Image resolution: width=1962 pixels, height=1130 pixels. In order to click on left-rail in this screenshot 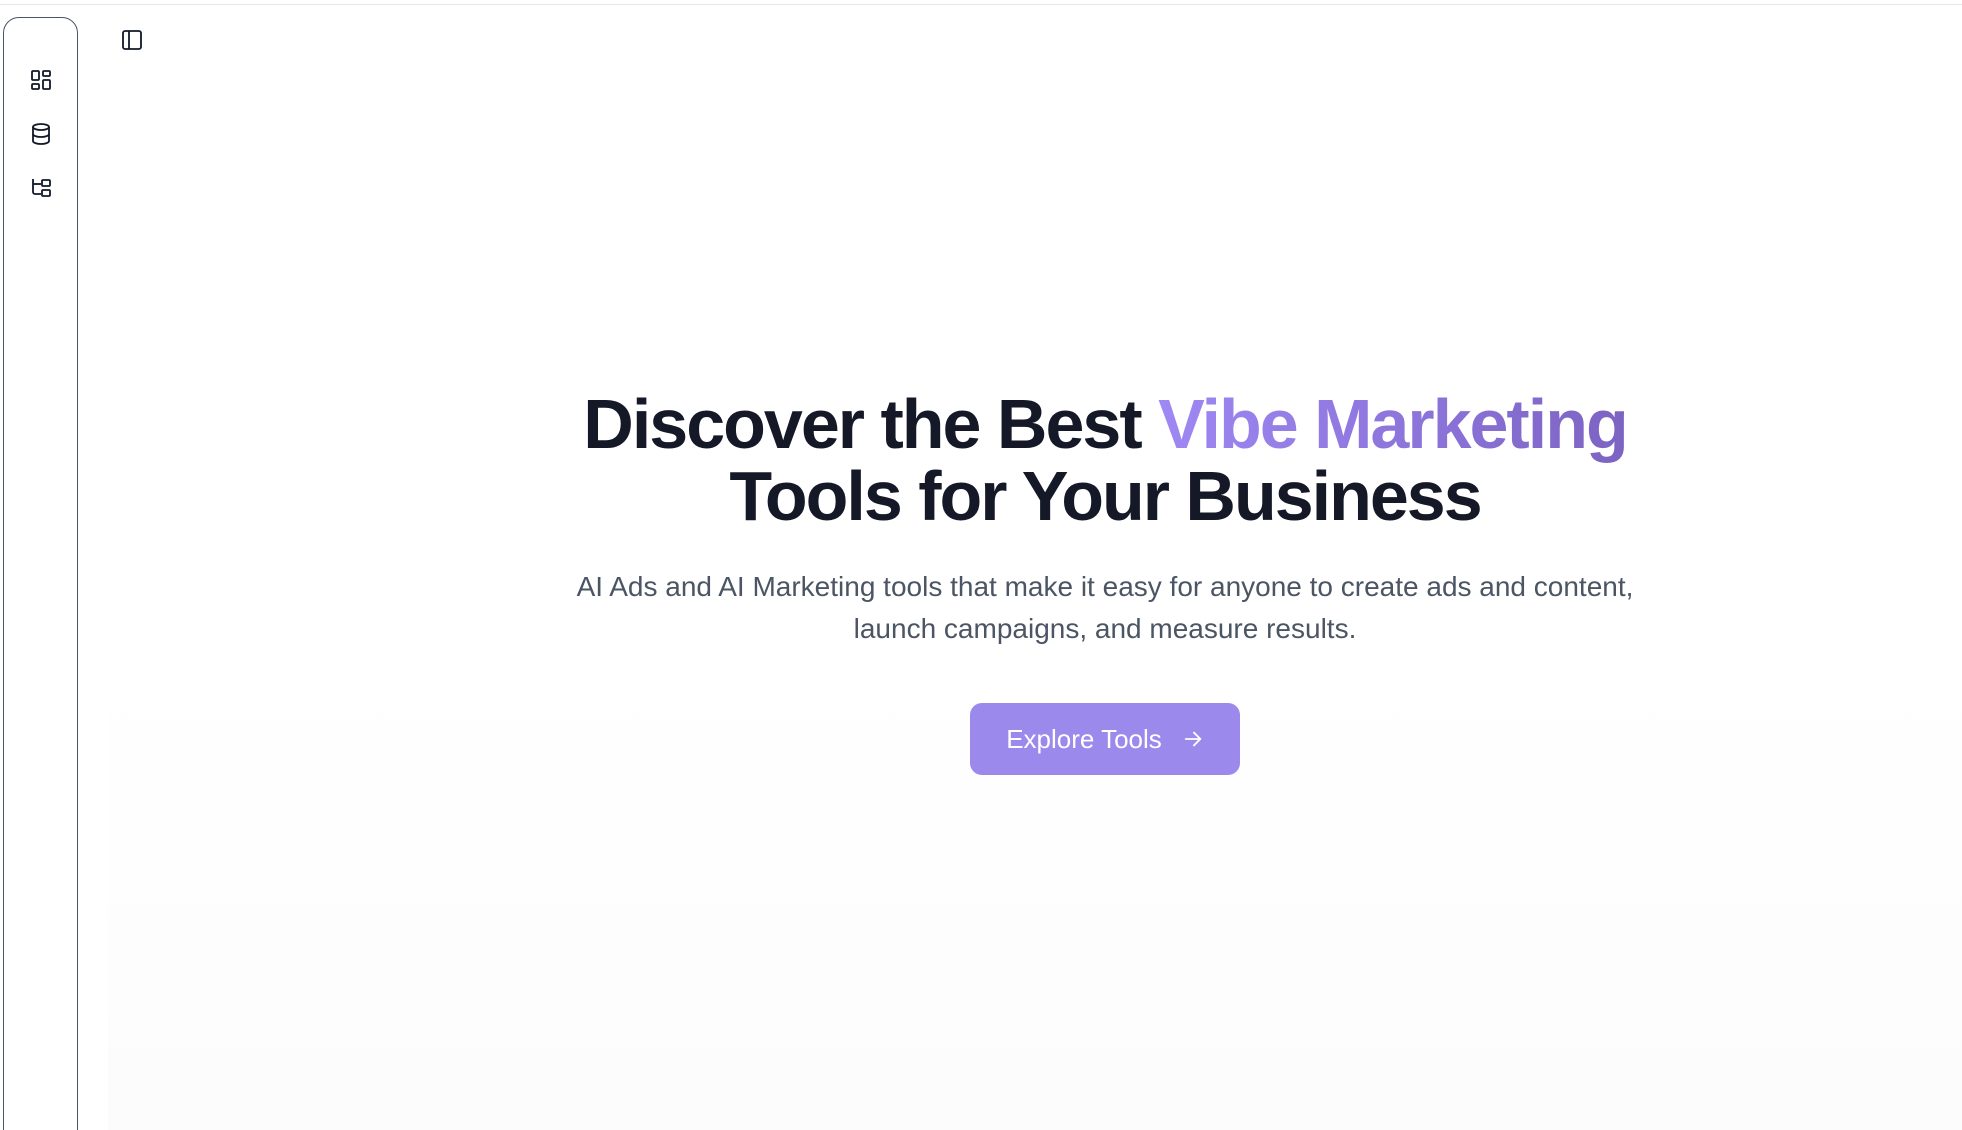, I will do `click(40, 573)`.